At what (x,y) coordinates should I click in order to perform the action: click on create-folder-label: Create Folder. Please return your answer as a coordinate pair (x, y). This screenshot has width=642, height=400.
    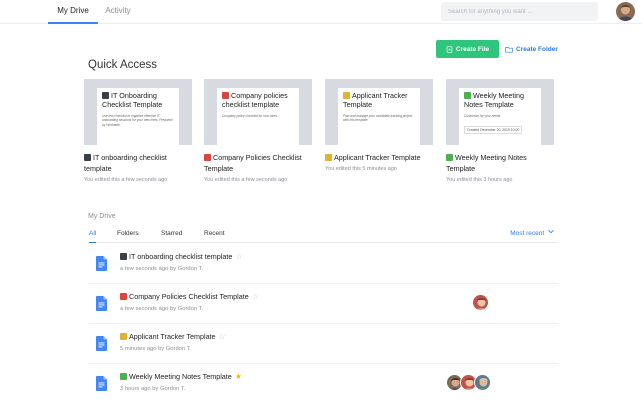
    Looking at the image, I should click on (537, 49).